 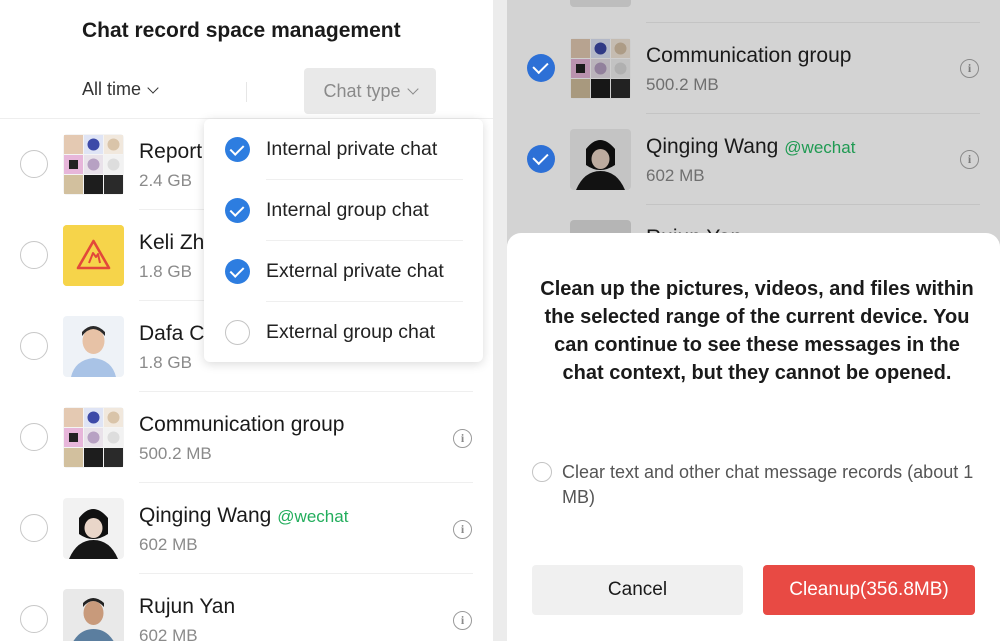 What do you see at coordinates (241, 30) in the screenshot?
I see `page-title: Chat record space management` at bounding box center [241, 30].